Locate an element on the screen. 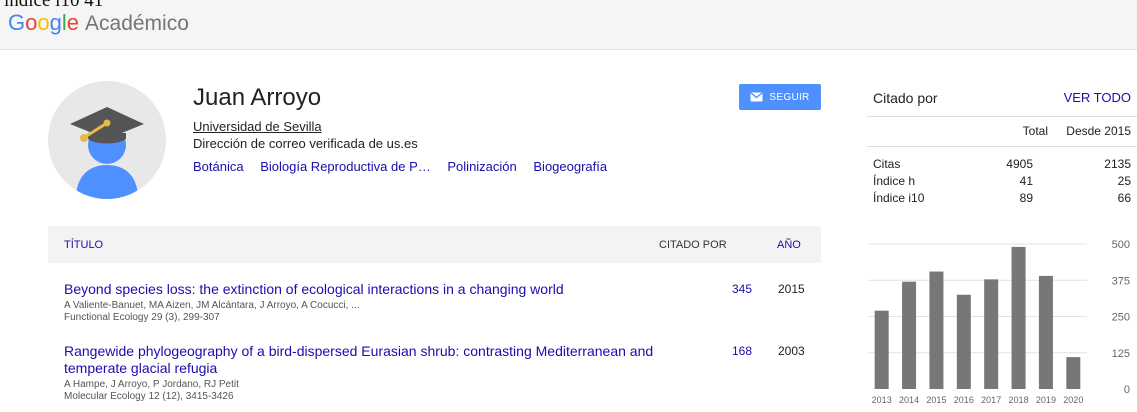 Image resolution: width=1137 pixels, height=412 pixels. view-all-link: VER TODO is located at coordinates (1095, 97).